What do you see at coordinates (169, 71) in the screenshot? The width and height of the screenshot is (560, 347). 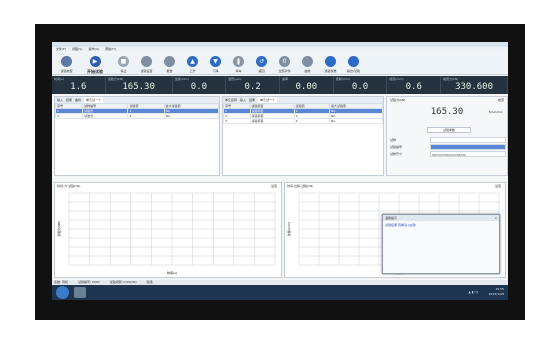 I see `toolbar-button-label: 报告` at bounding box center [169, 71].